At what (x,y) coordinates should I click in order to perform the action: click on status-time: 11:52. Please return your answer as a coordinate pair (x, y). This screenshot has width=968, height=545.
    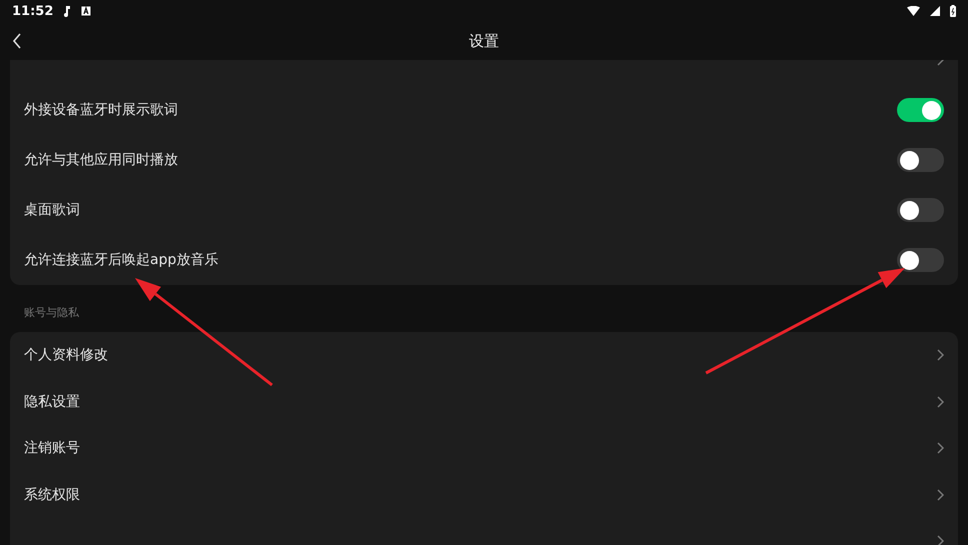
    Looking at the image, I should click on (33, 11).